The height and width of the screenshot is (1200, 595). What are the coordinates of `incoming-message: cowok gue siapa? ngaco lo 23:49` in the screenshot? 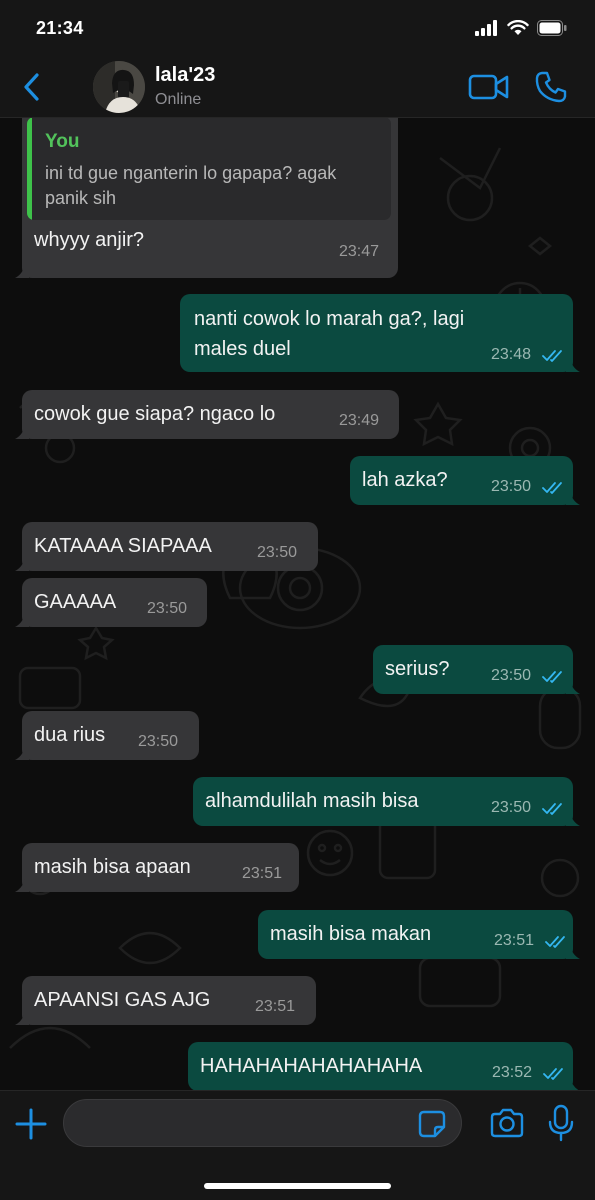 It's located at (207, 414).